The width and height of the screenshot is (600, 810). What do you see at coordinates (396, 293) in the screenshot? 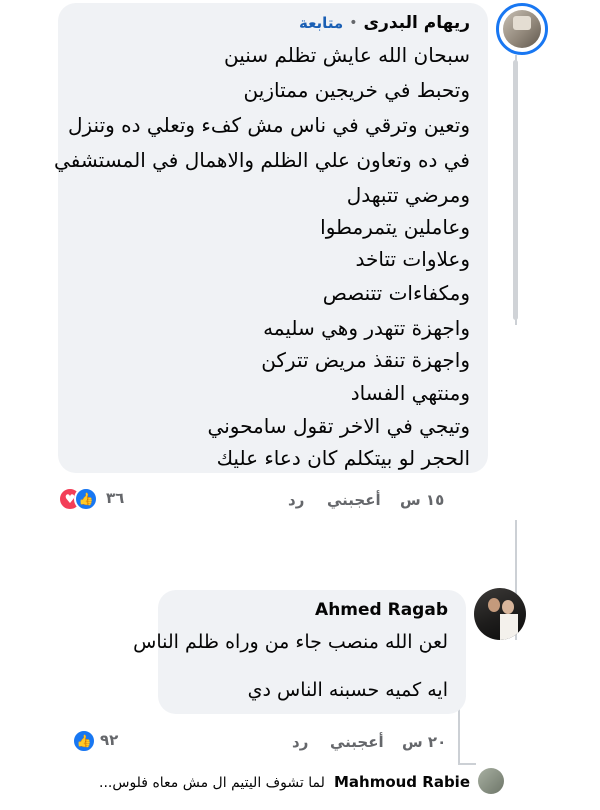
I see `comment-text-line: ومكفاءات تتنصص` at bounding box center [396, 293].